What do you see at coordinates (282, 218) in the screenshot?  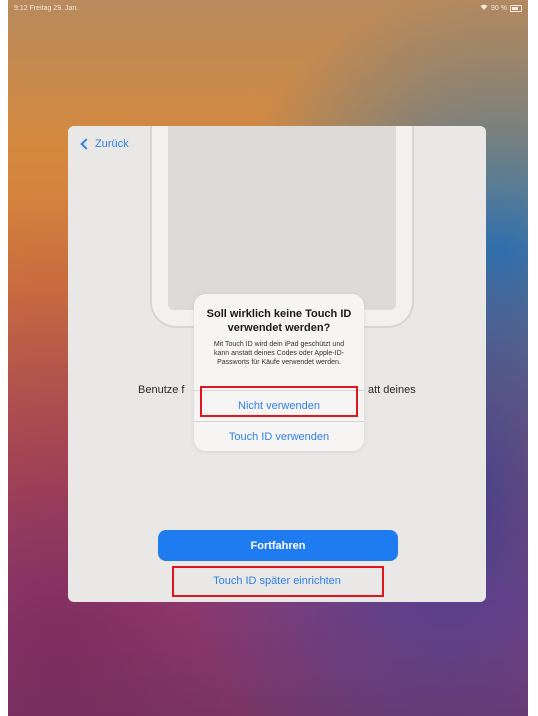 I see `ipad-illustration-screen` at bounding box center [282, 218].